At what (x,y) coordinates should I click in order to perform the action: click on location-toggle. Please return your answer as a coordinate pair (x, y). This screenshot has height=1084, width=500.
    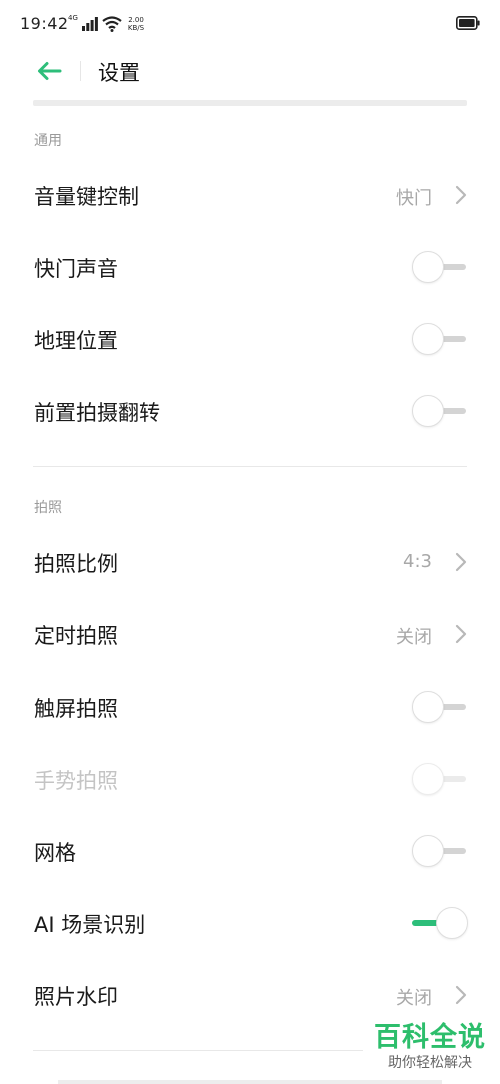
    Looking at the image, I should click on (440, 339).